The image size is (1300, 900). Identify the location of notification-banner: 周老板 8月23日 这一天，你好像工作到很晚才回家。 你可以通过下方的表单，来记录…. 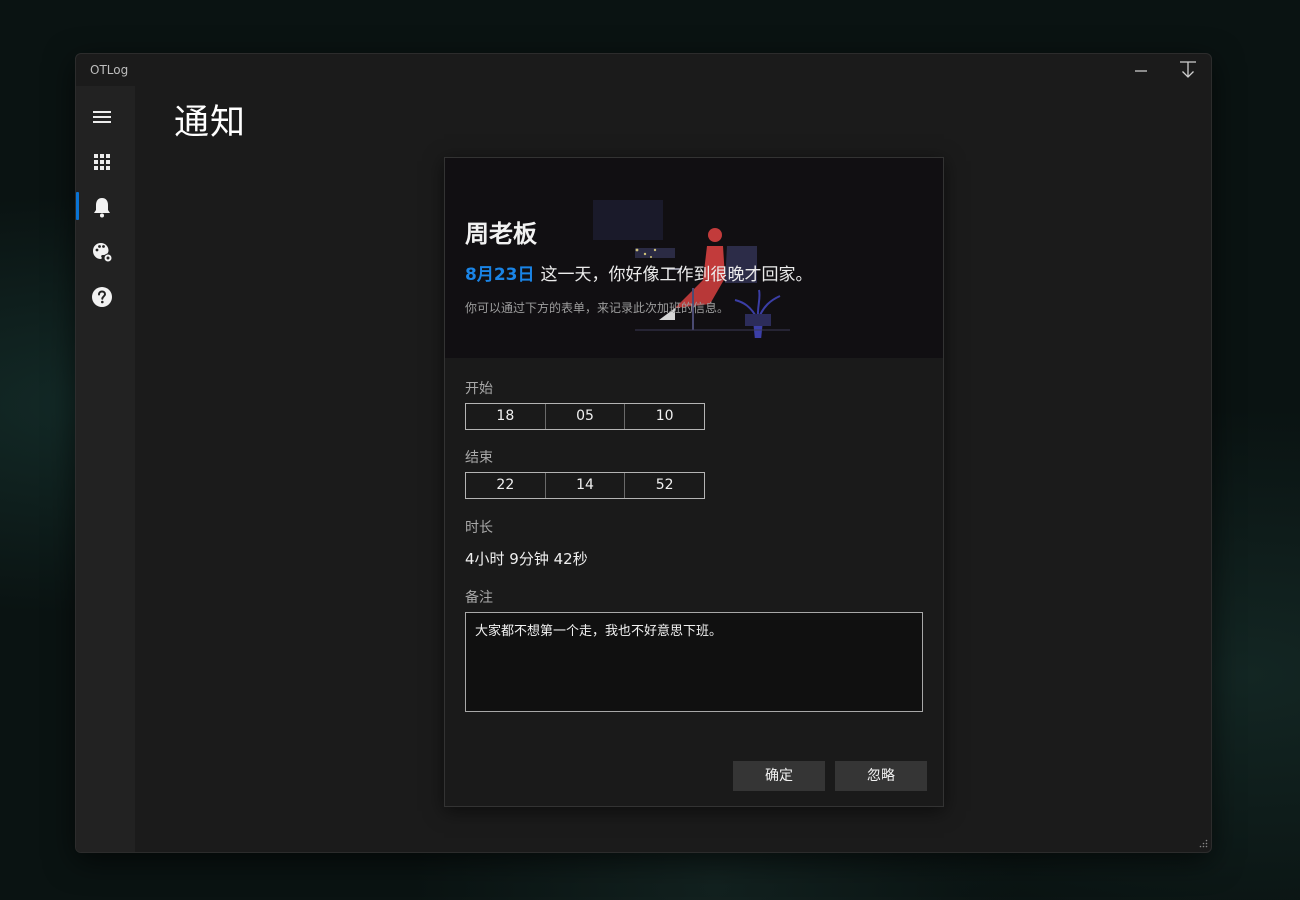
(694, 258).